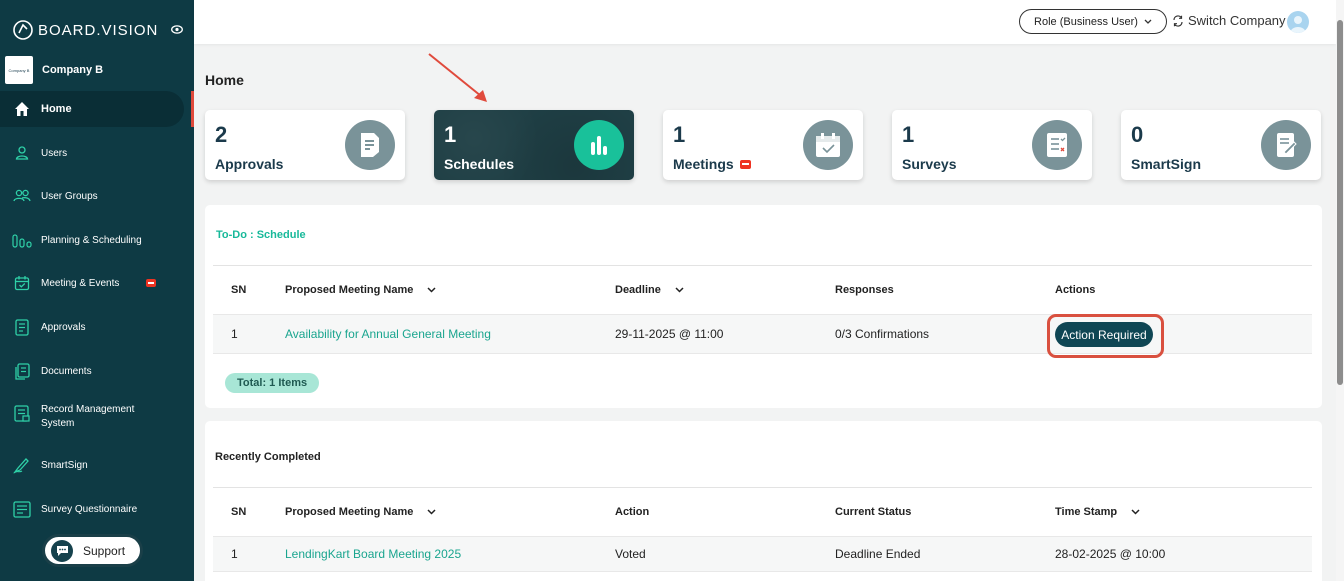  What do you see at coordinates (1086, 21) in the screenshot?
I see `role-label: Role (Business User)` at bounding box center [1086, 21].